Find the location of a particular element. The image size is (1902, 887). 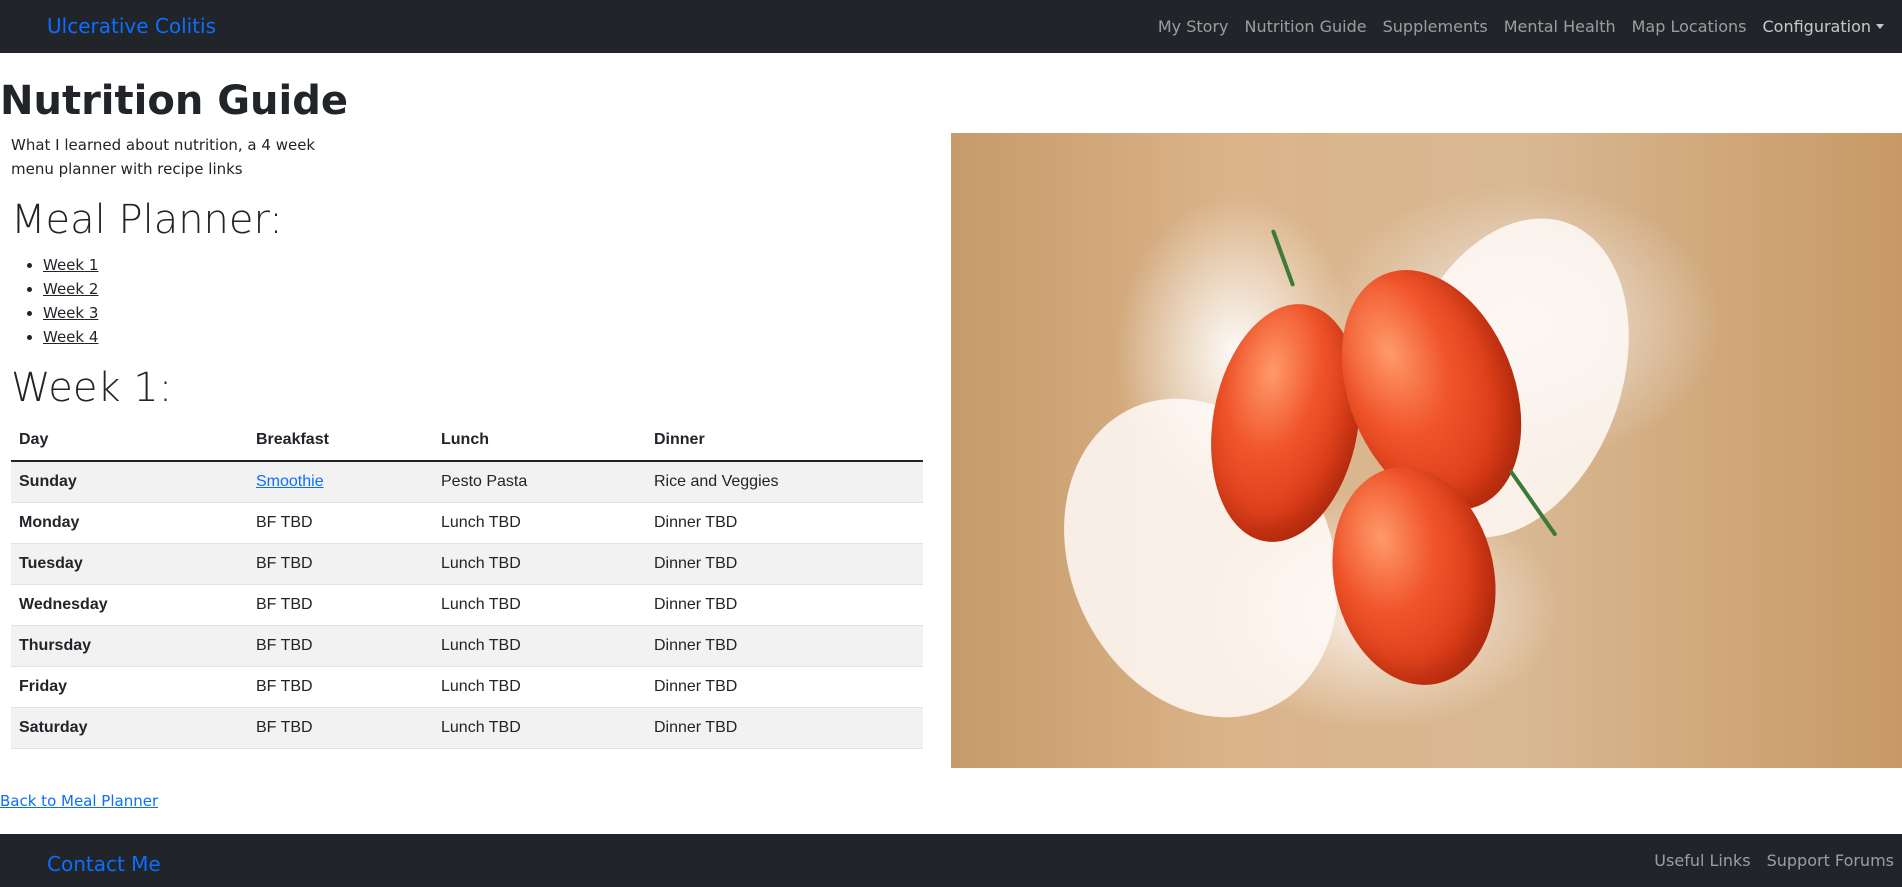

breakfast-cell: Smoothie is located at coordinates (340, 482).